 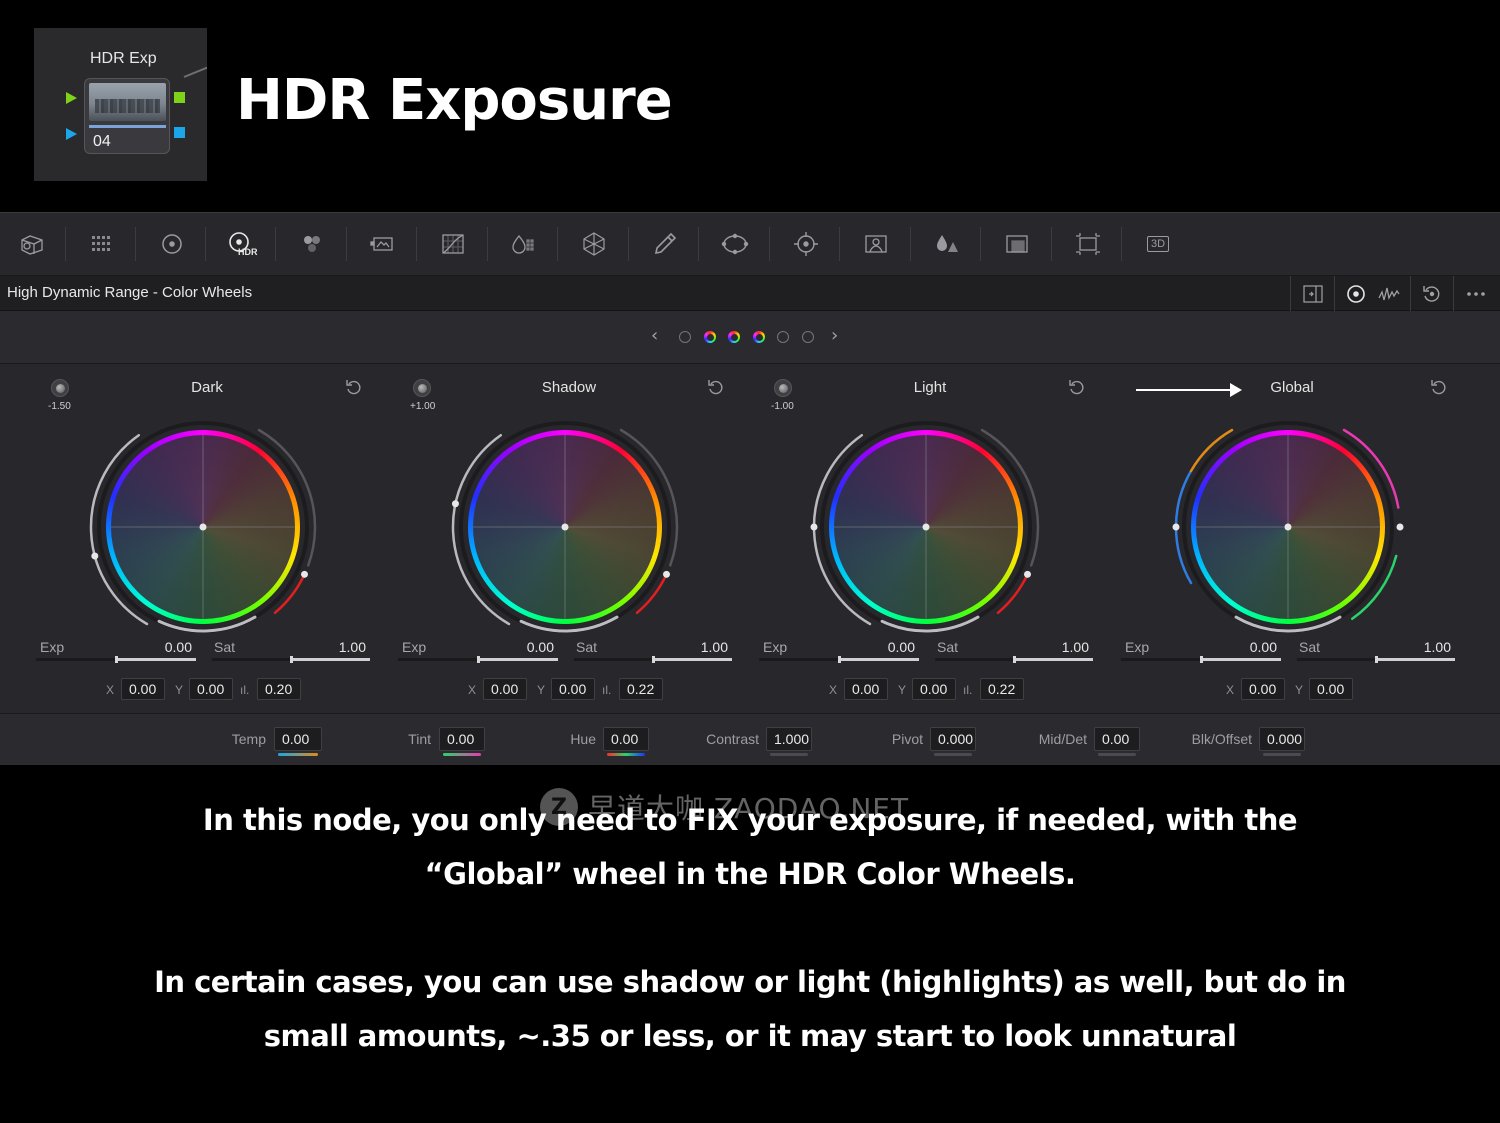 I want to click on rgb-mixer-icon, so click(x=312, y=244).